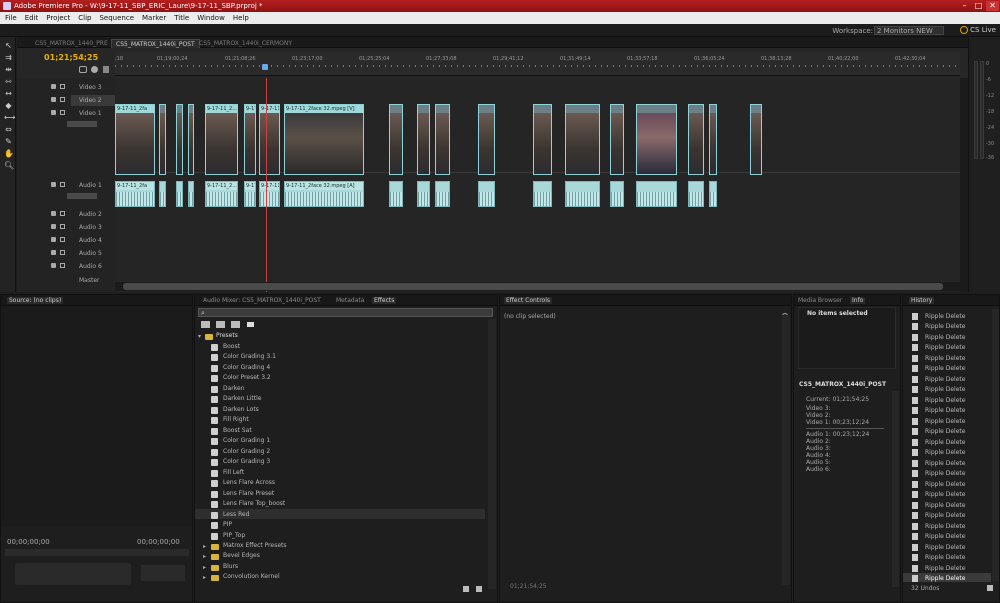  Describe the element at coordinates (8, 46) in the screenshot. I see `selection-tool-icon: ↖` at that location.